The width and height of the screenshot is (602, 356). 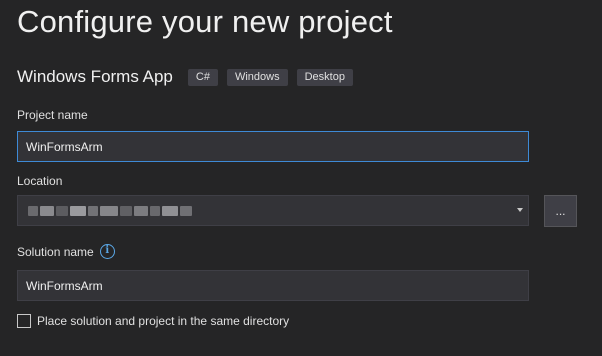 What do you see at coordinates (202, 77) in the screenshot?
I see `tag-language: C#` at bounding box center [202, 77].